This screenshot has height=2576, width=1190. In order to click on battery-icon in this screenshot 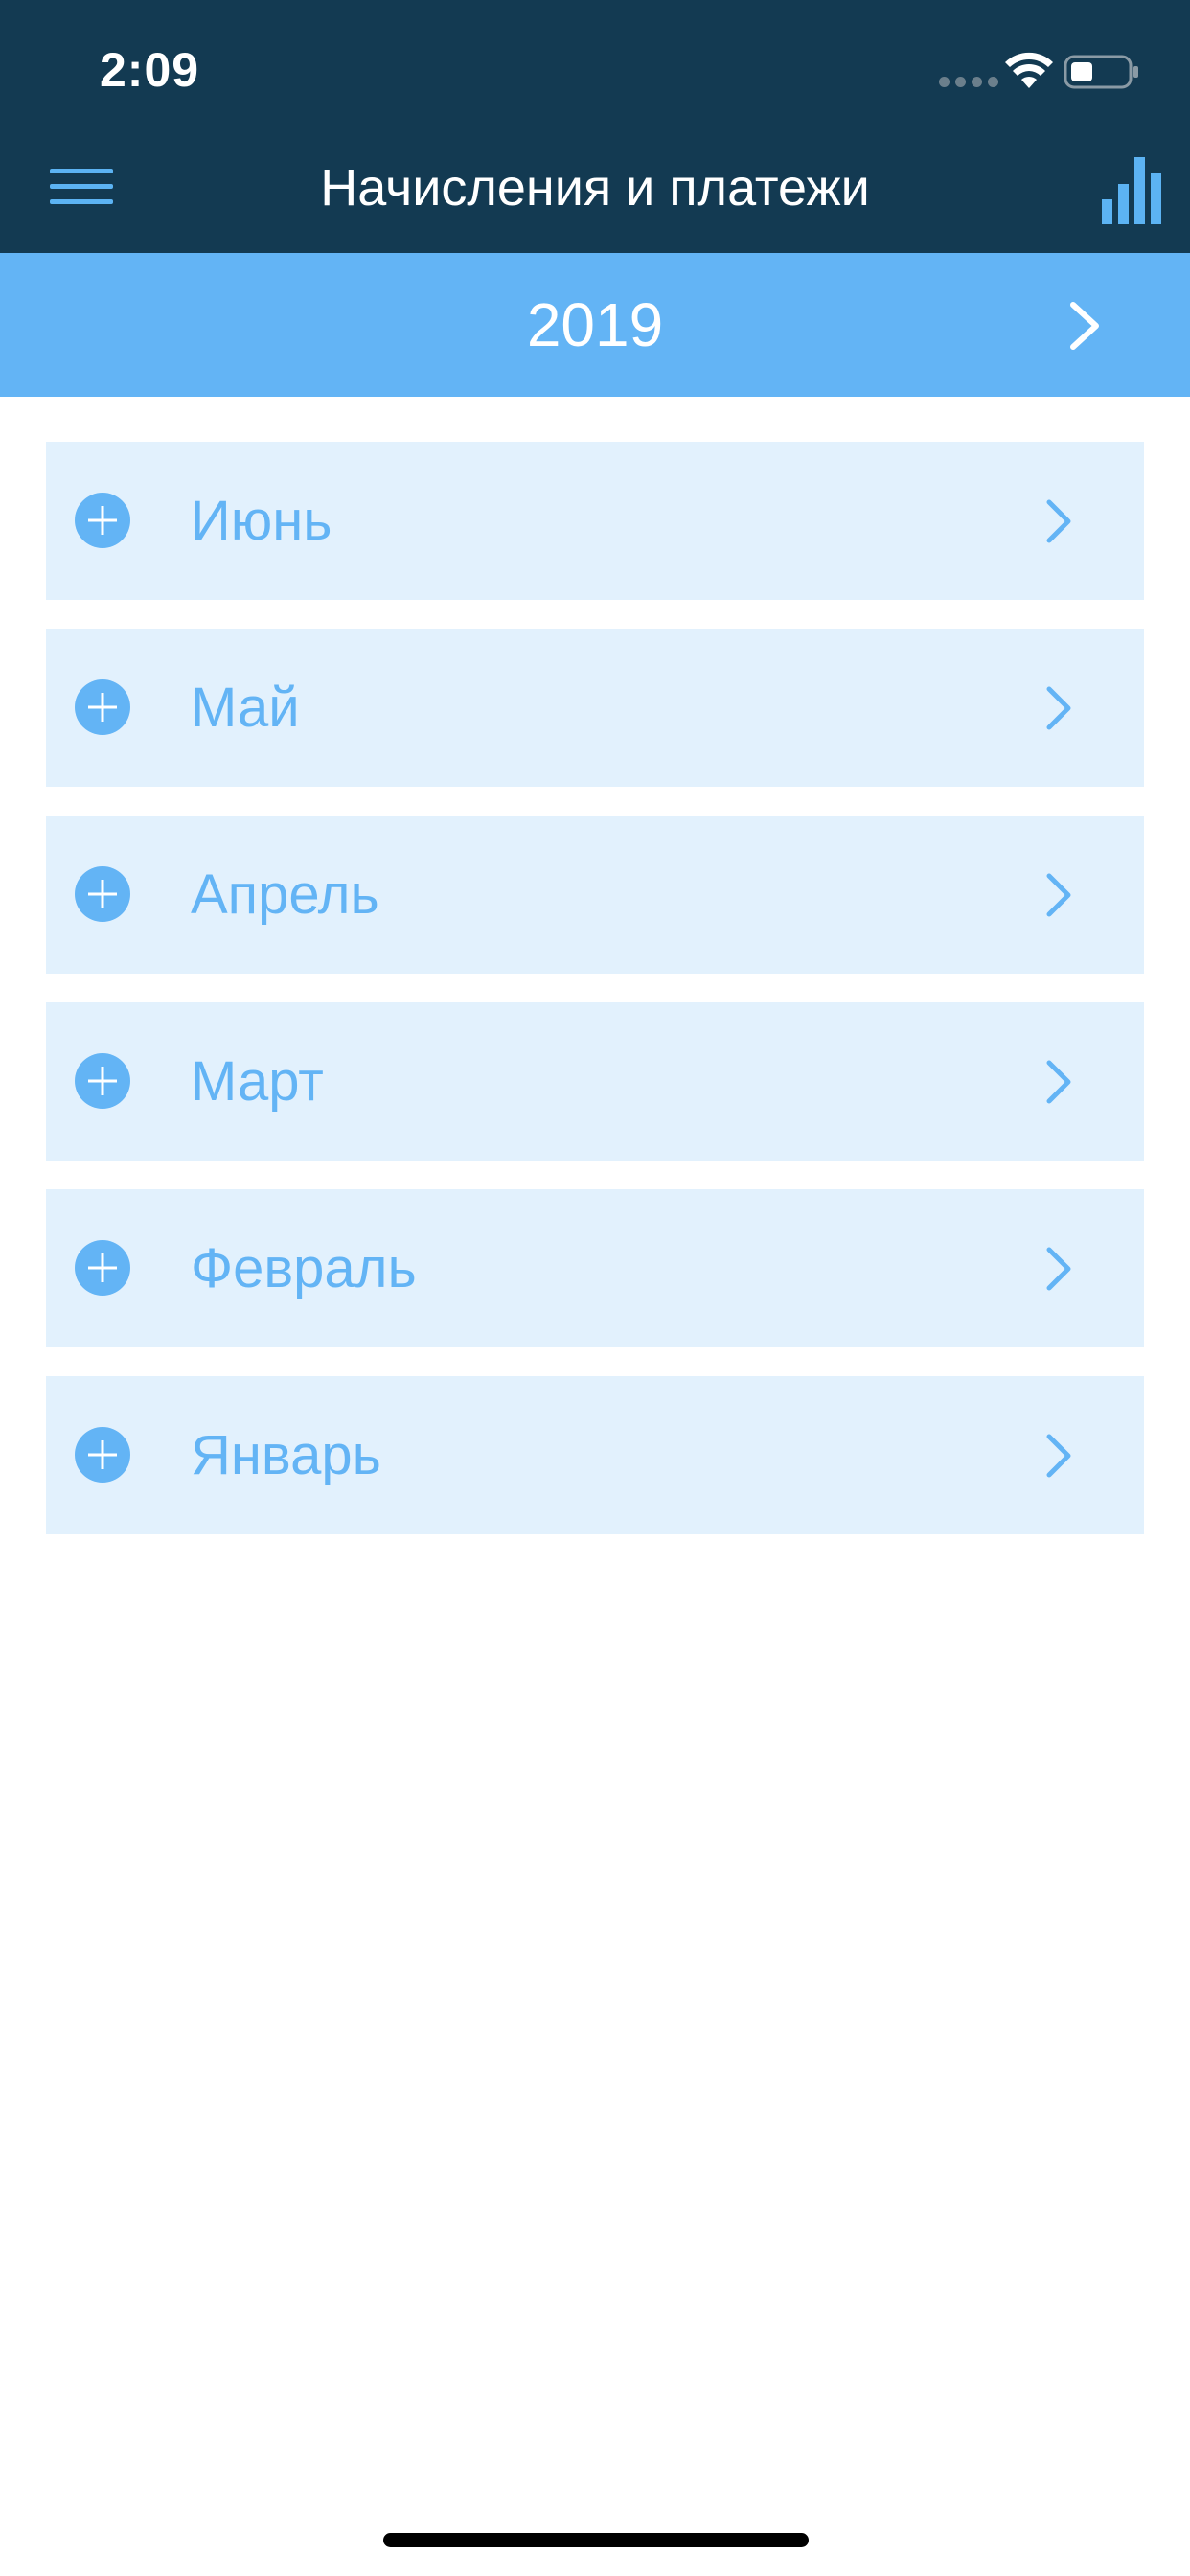, I will do `click(1101, 72)`.